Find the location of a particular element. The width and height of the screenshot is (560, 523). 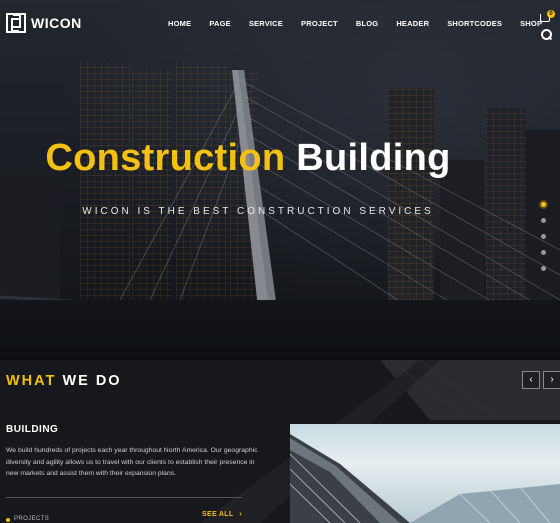

hero-title-accent: Construction is located at coordinates (165, 158).